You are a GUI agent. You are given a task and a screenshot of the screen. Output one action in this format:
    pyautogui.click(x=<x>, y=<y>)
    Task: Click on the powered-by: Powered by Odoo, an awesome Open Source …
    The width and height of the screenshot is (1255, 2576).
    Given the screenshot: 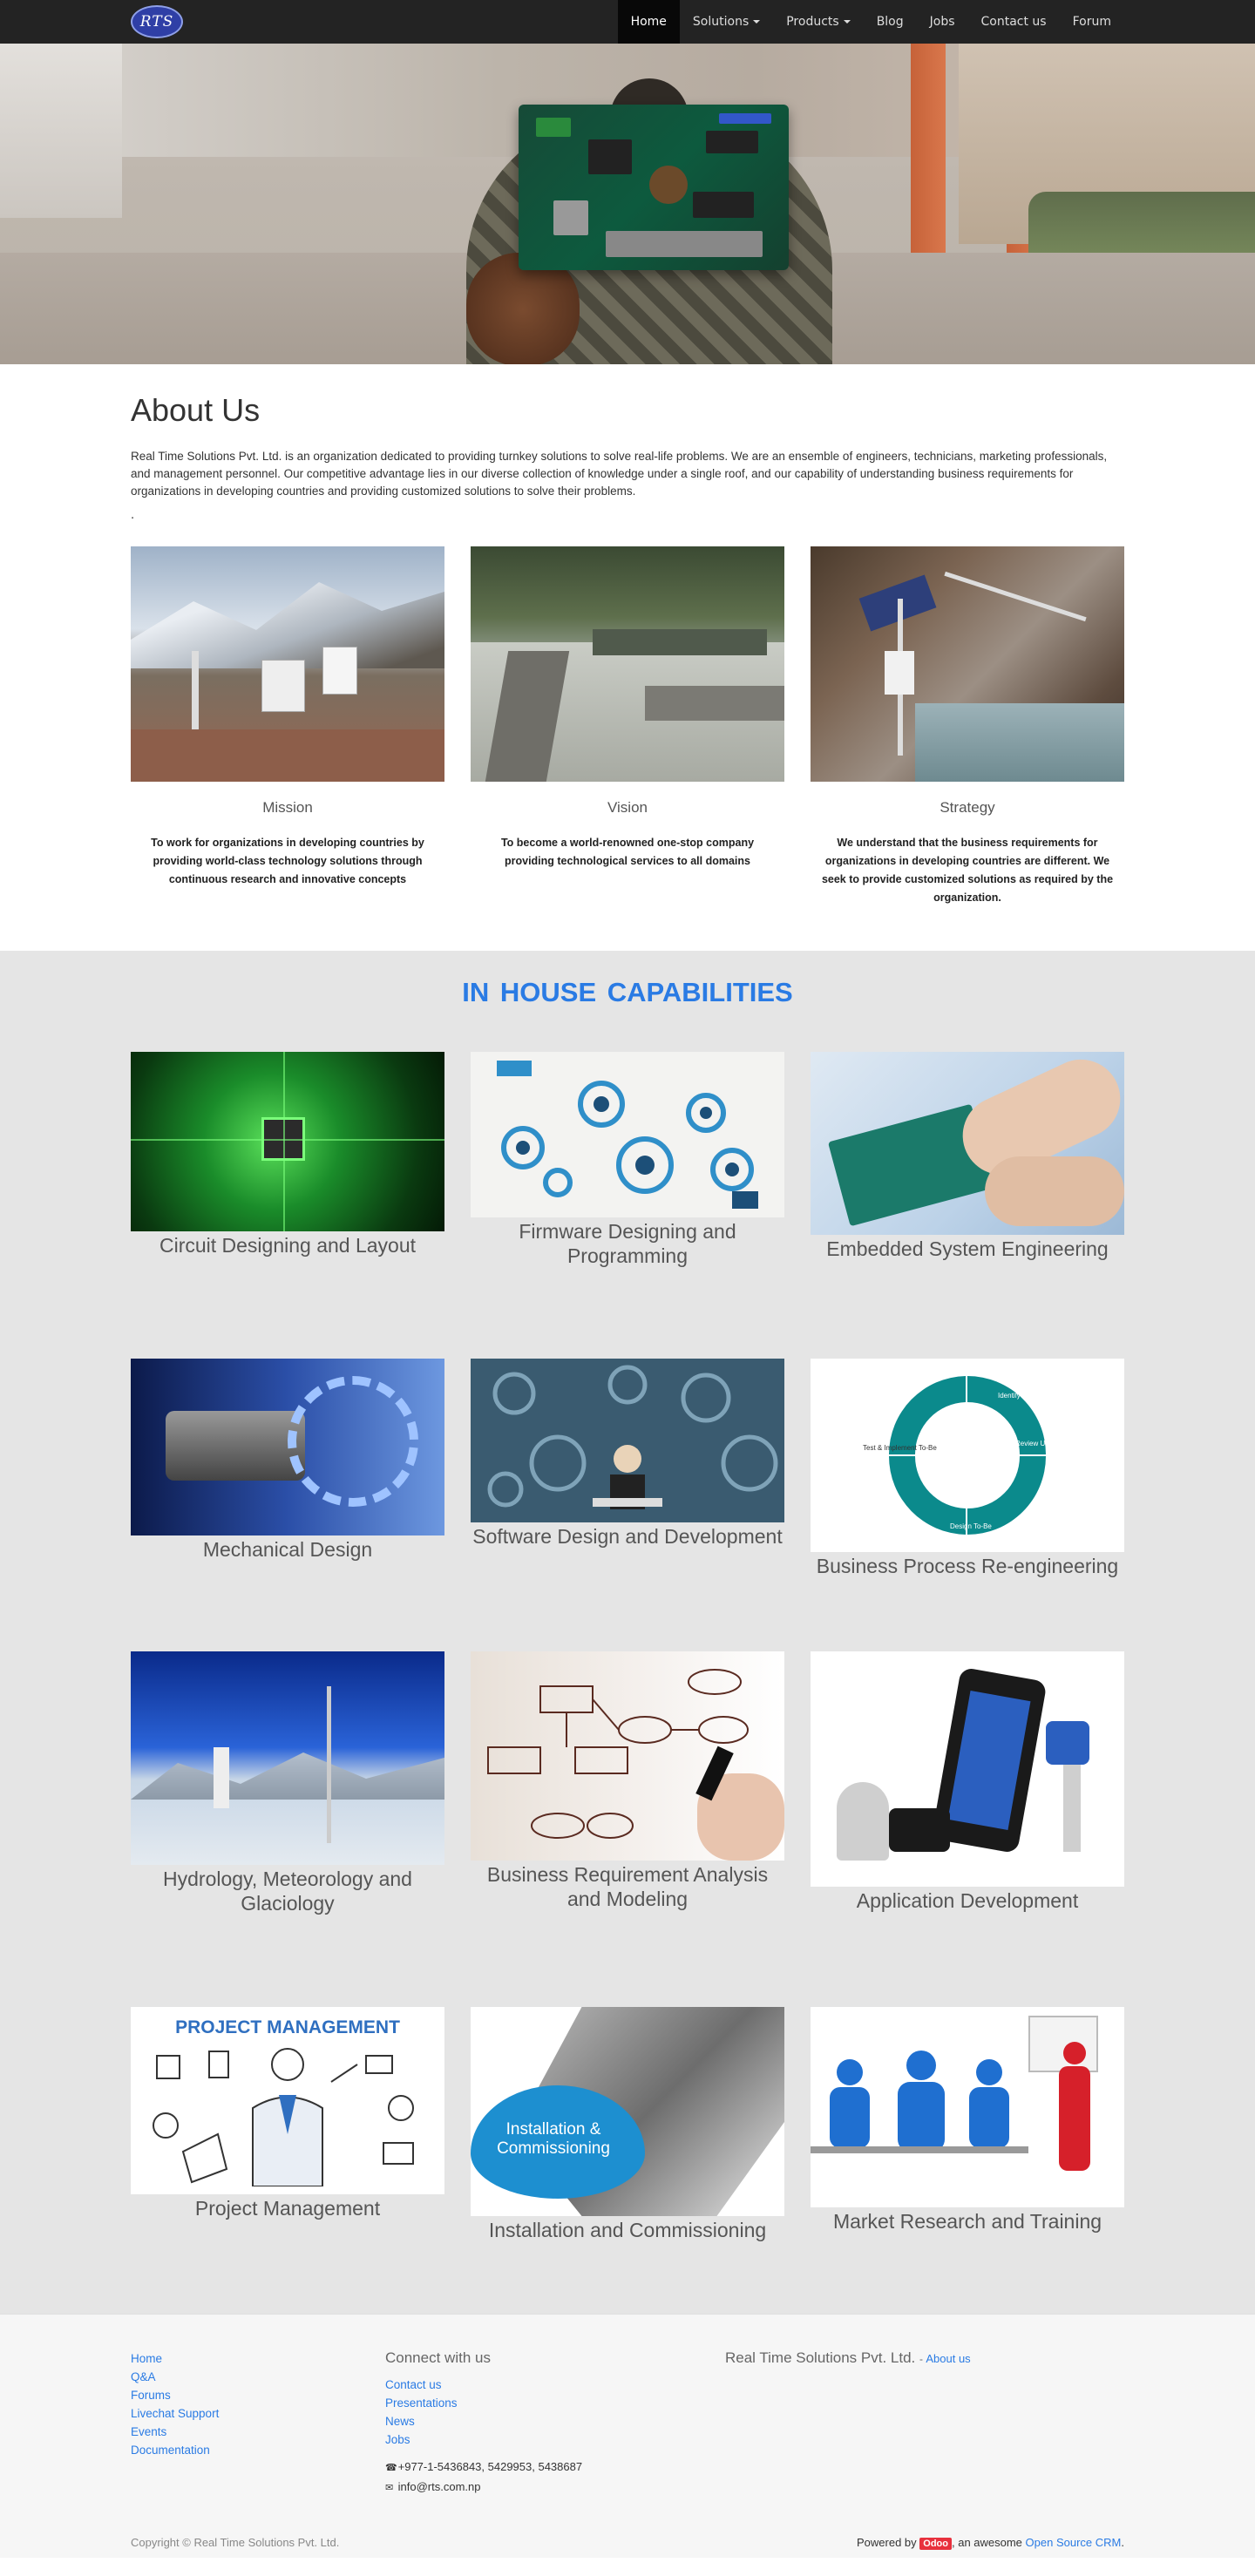 What is the action you would take?
    pyautogui.click(x=990, y=2543)
    